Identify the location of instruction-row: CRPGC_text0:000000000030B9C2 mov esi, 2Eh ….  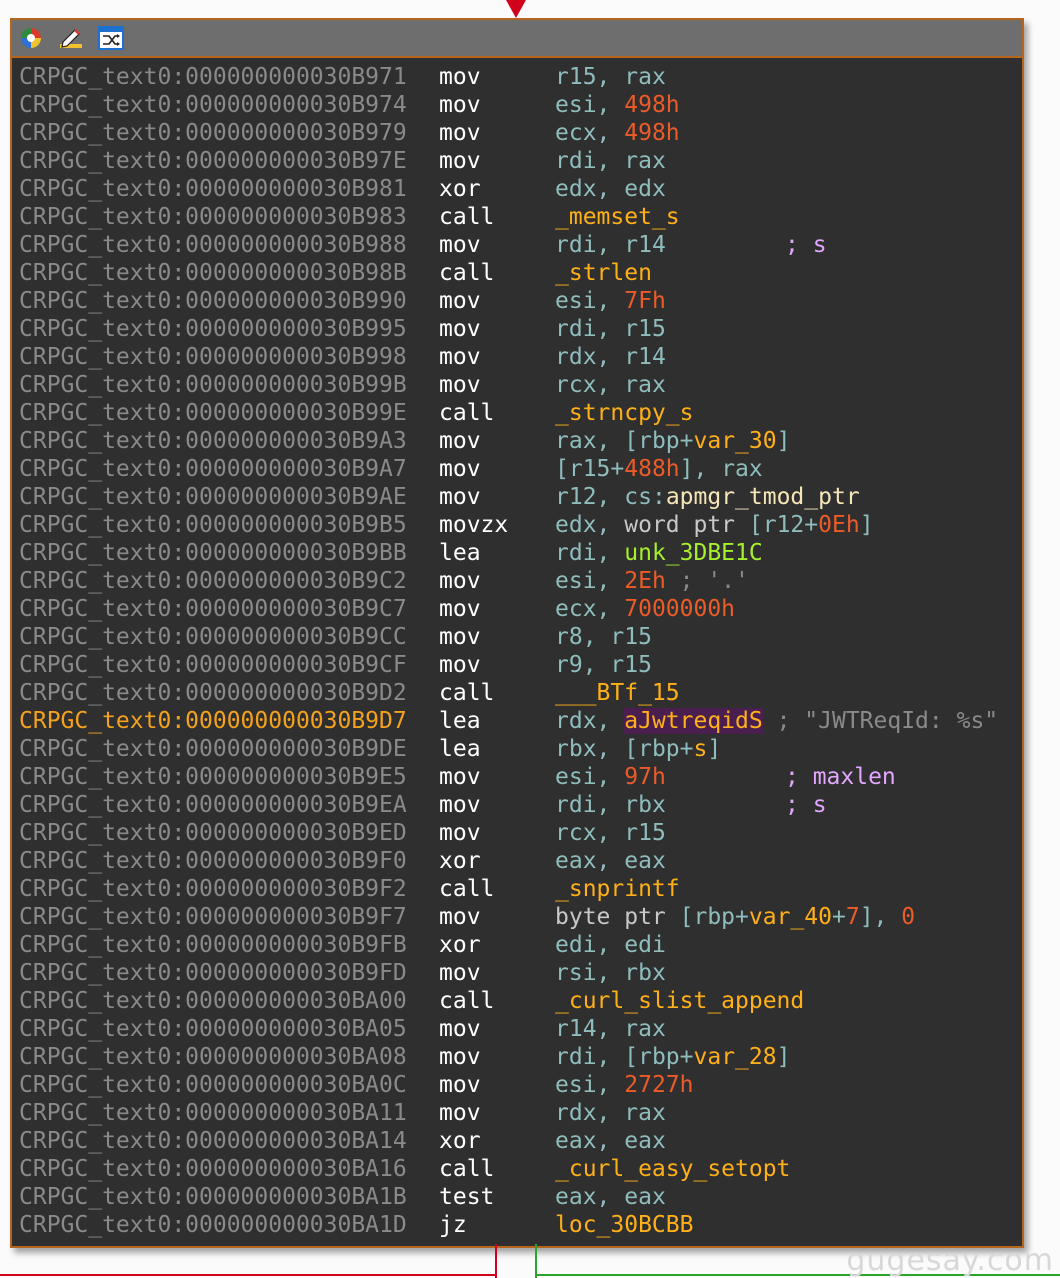
(517, 581).